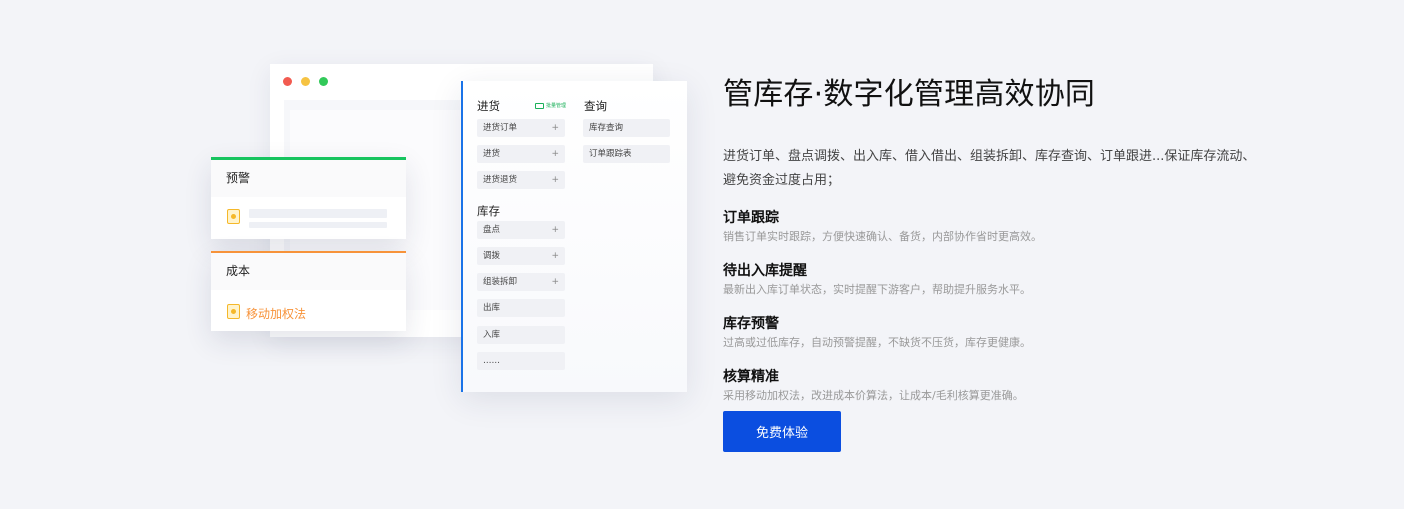  I want to click on menu-item-purchase-order: 进货订单 +, so click(521, 128).